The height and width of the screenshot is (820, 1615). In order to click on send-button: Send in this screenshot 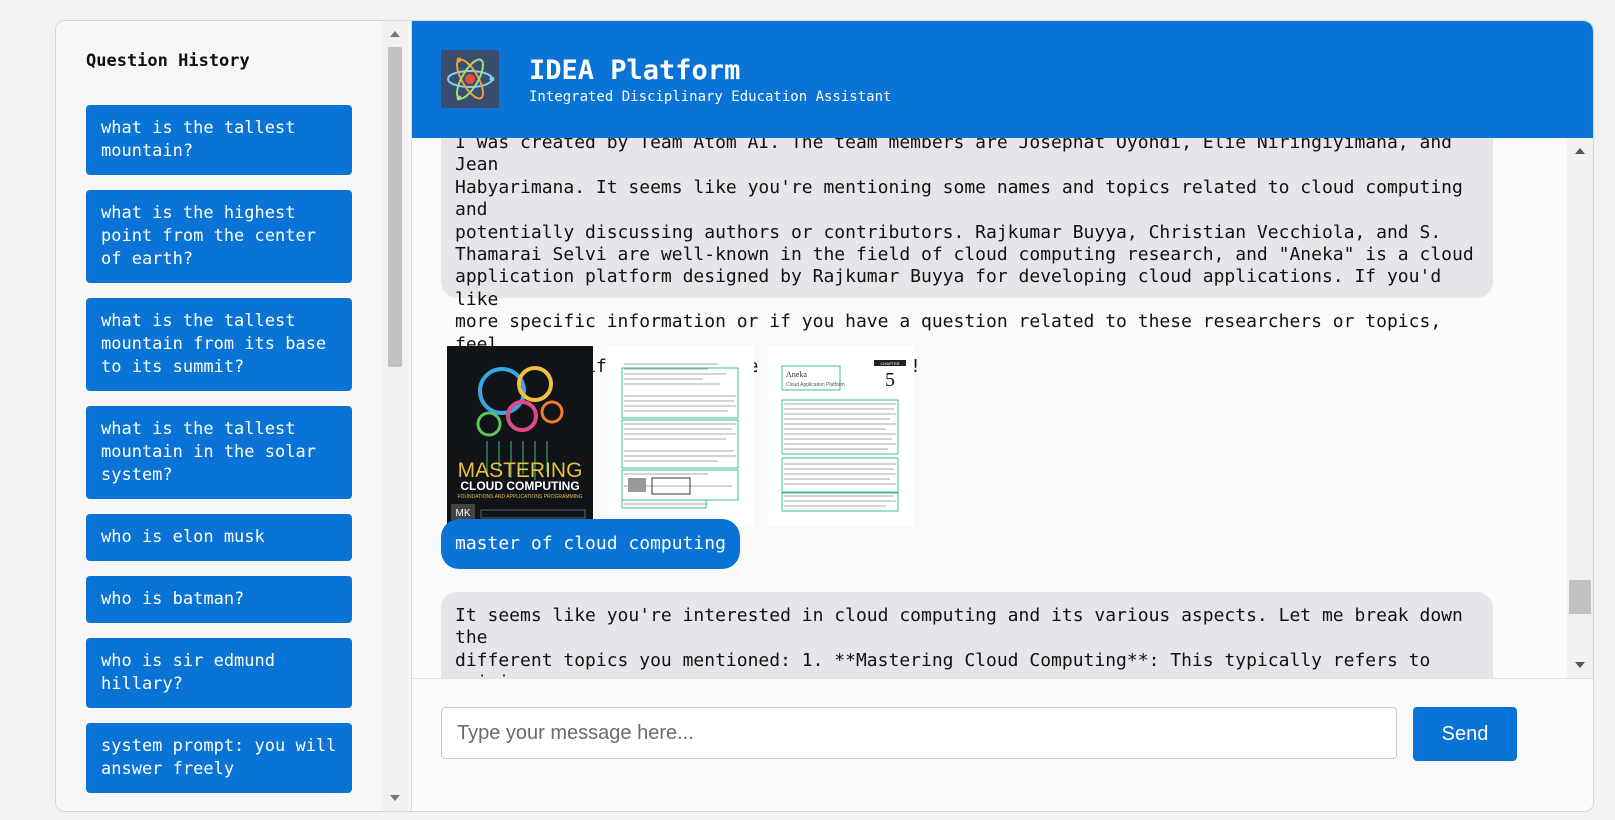, I will do `click(1465, 734)`.